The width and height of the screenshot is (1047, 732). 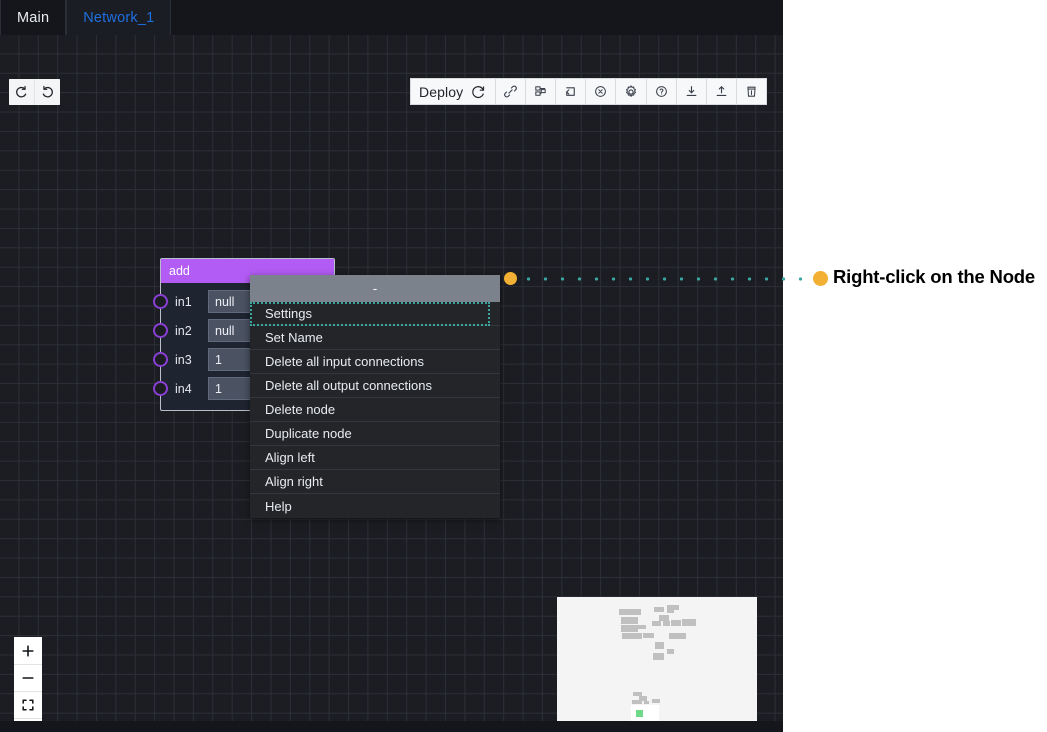 I want to click on grid-layout-icon, so click(x=540, y=91).